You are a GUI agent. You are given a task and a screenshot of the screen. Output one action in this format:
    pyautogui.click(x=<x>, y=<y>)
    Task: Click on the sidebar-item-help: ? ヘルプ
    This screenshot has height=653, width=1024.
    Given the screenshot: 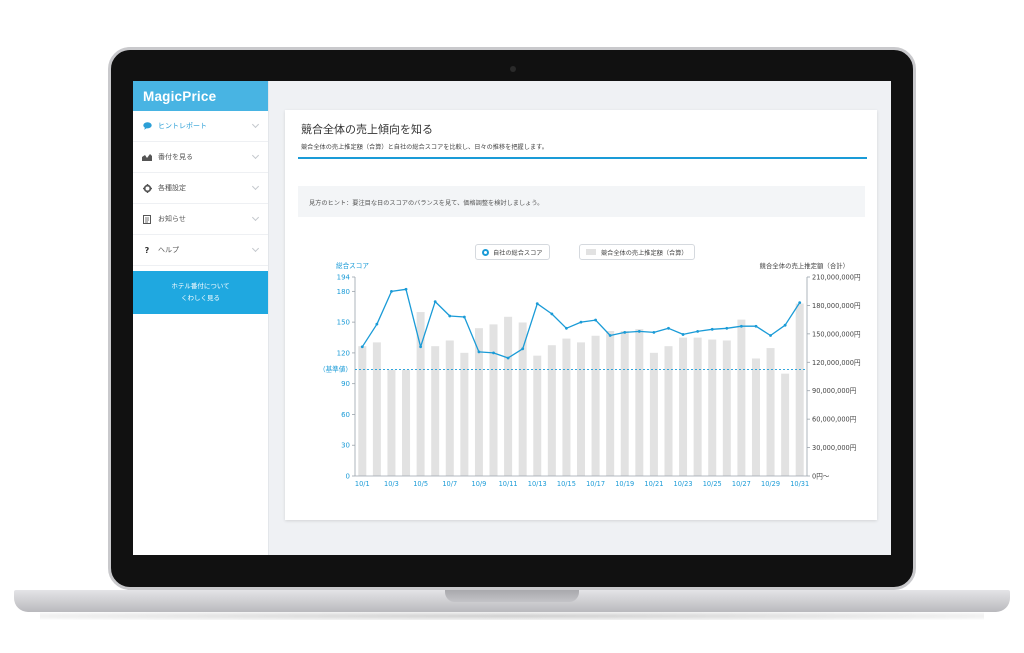 What is the action you would take?
    pyautogui.click(x=200, y=250)
    